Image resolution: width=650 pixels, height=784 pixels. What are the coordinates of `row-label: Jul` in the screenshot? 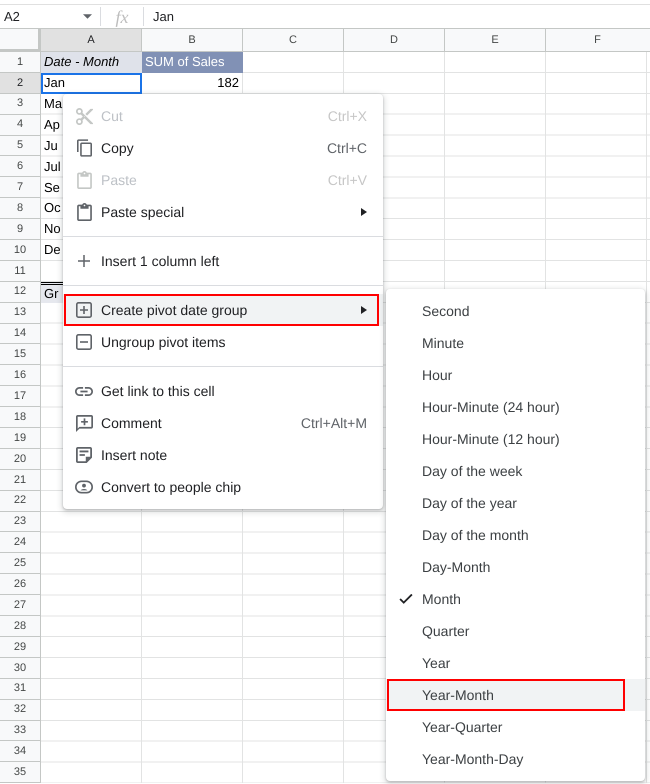 It's located at (52, 167).